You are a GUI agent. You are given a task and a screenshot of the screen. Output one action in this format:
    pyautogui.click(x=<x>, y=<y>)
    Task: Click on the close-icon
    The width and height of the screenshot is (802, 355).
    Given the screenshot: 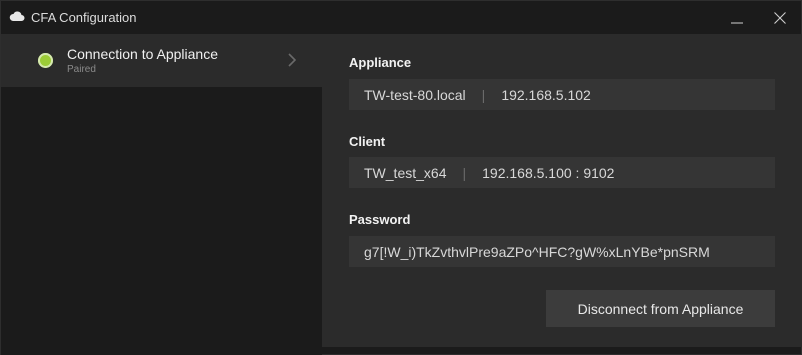 What is the action you would take?
    pyautogui.click(x=780, y=17)
    